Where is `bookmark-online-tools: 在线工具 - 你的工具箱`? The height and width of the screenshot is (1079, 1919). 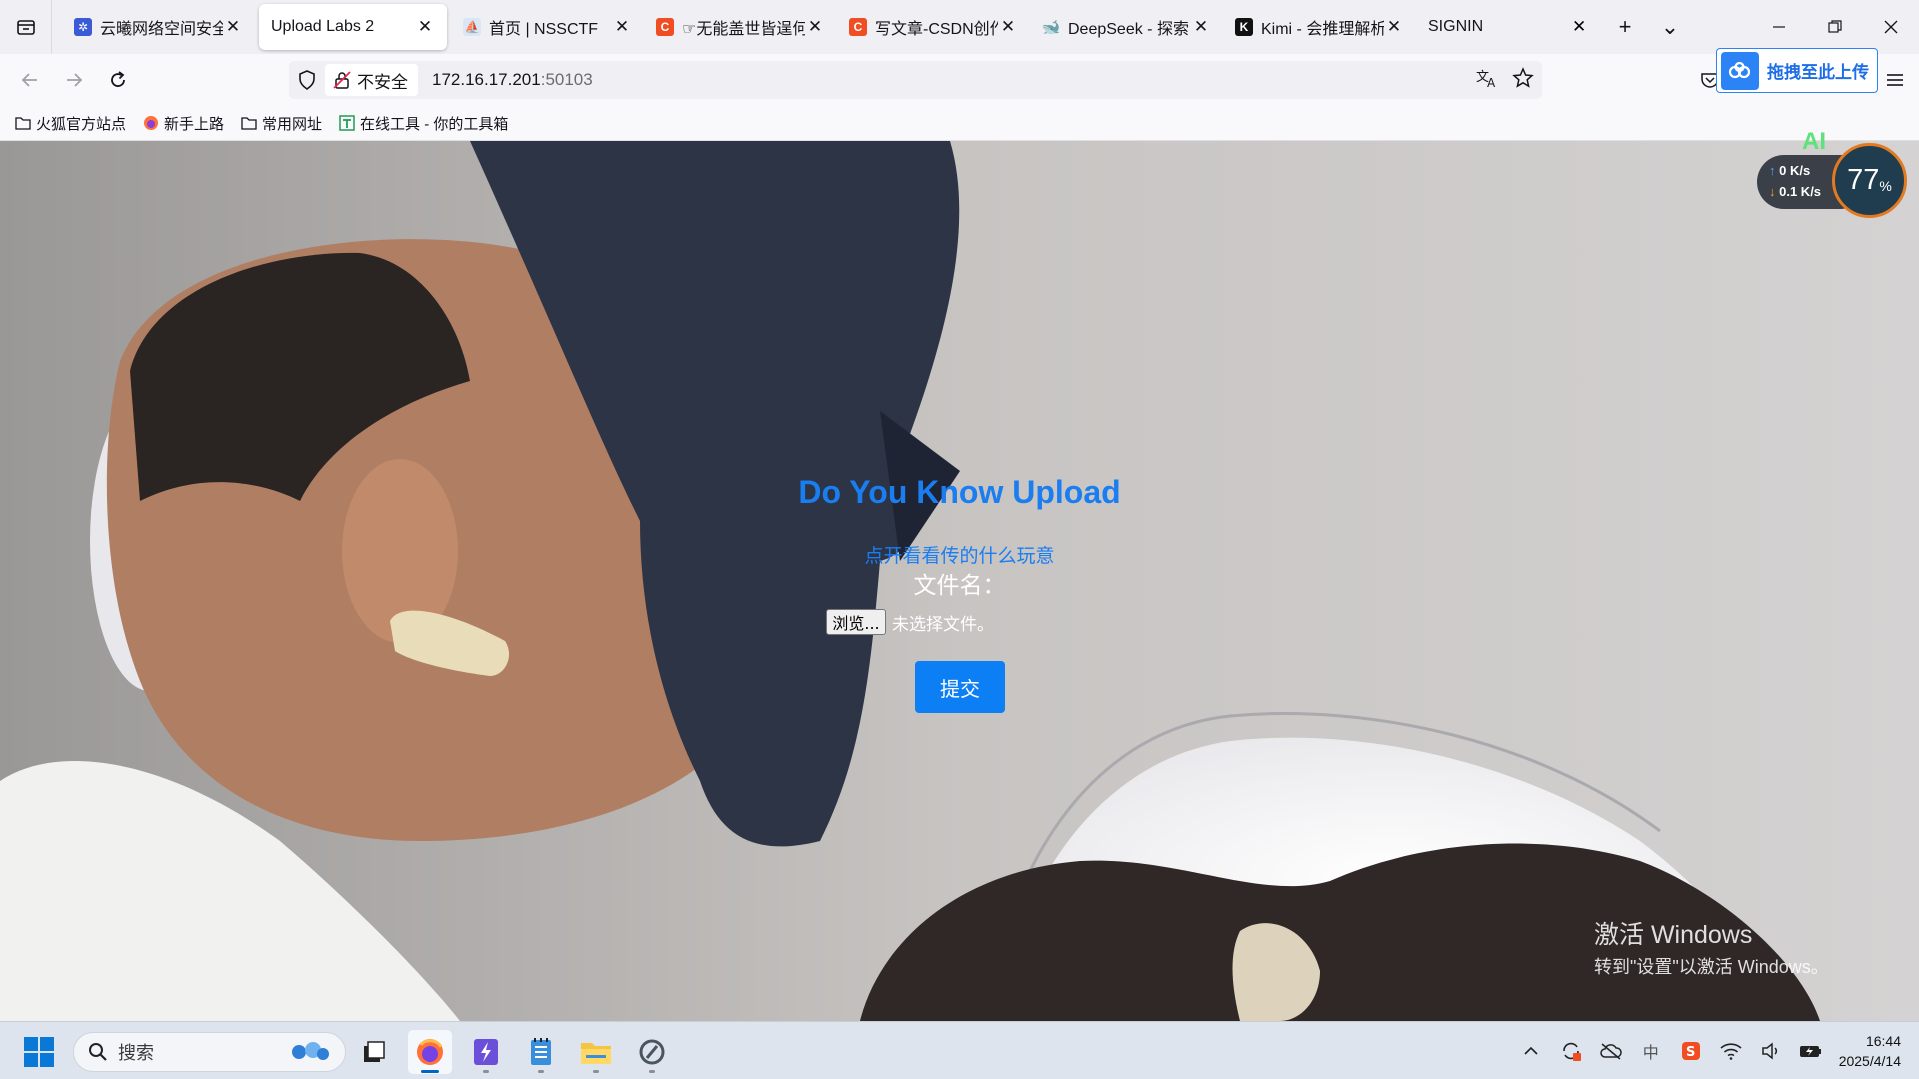 bookmark-online-tools: 在线工具 - 你的工具箱 is located at coordinates (423, 123).